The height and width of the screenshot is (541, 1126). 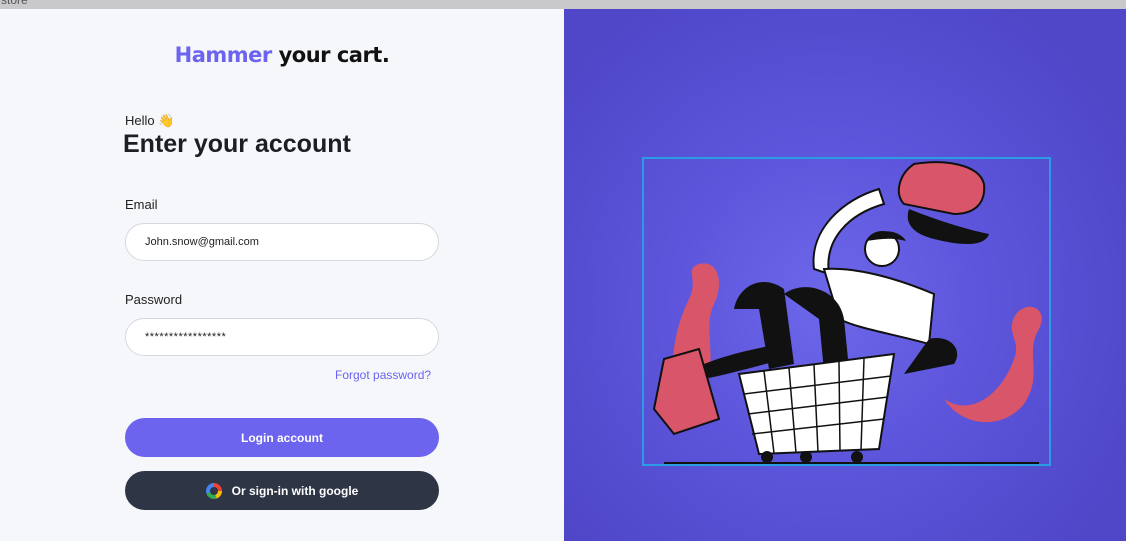 What do you see at coordinates (993, 364) in the screenshot?
I see `right-blob-shape` at bounding box center [993, 364].